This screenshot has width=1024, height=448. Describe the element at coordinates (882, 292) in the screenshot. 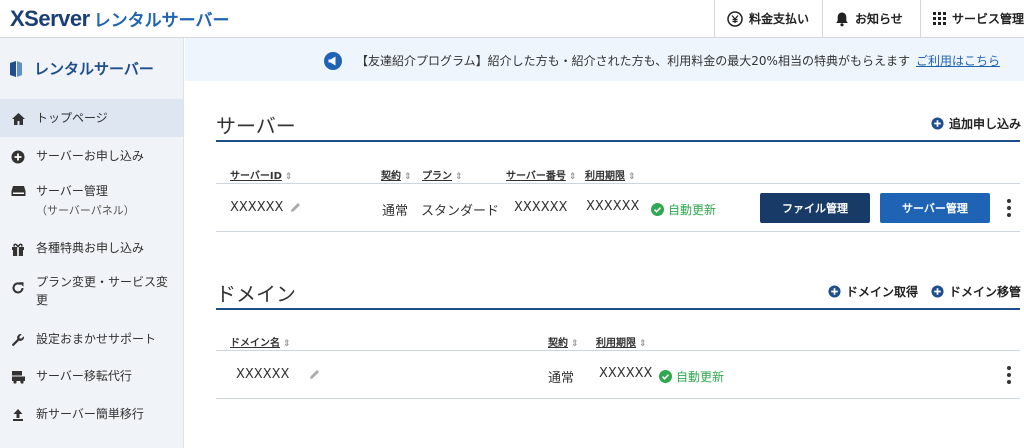

I see `domain-acquire-label: ドメイン取得` at that location.